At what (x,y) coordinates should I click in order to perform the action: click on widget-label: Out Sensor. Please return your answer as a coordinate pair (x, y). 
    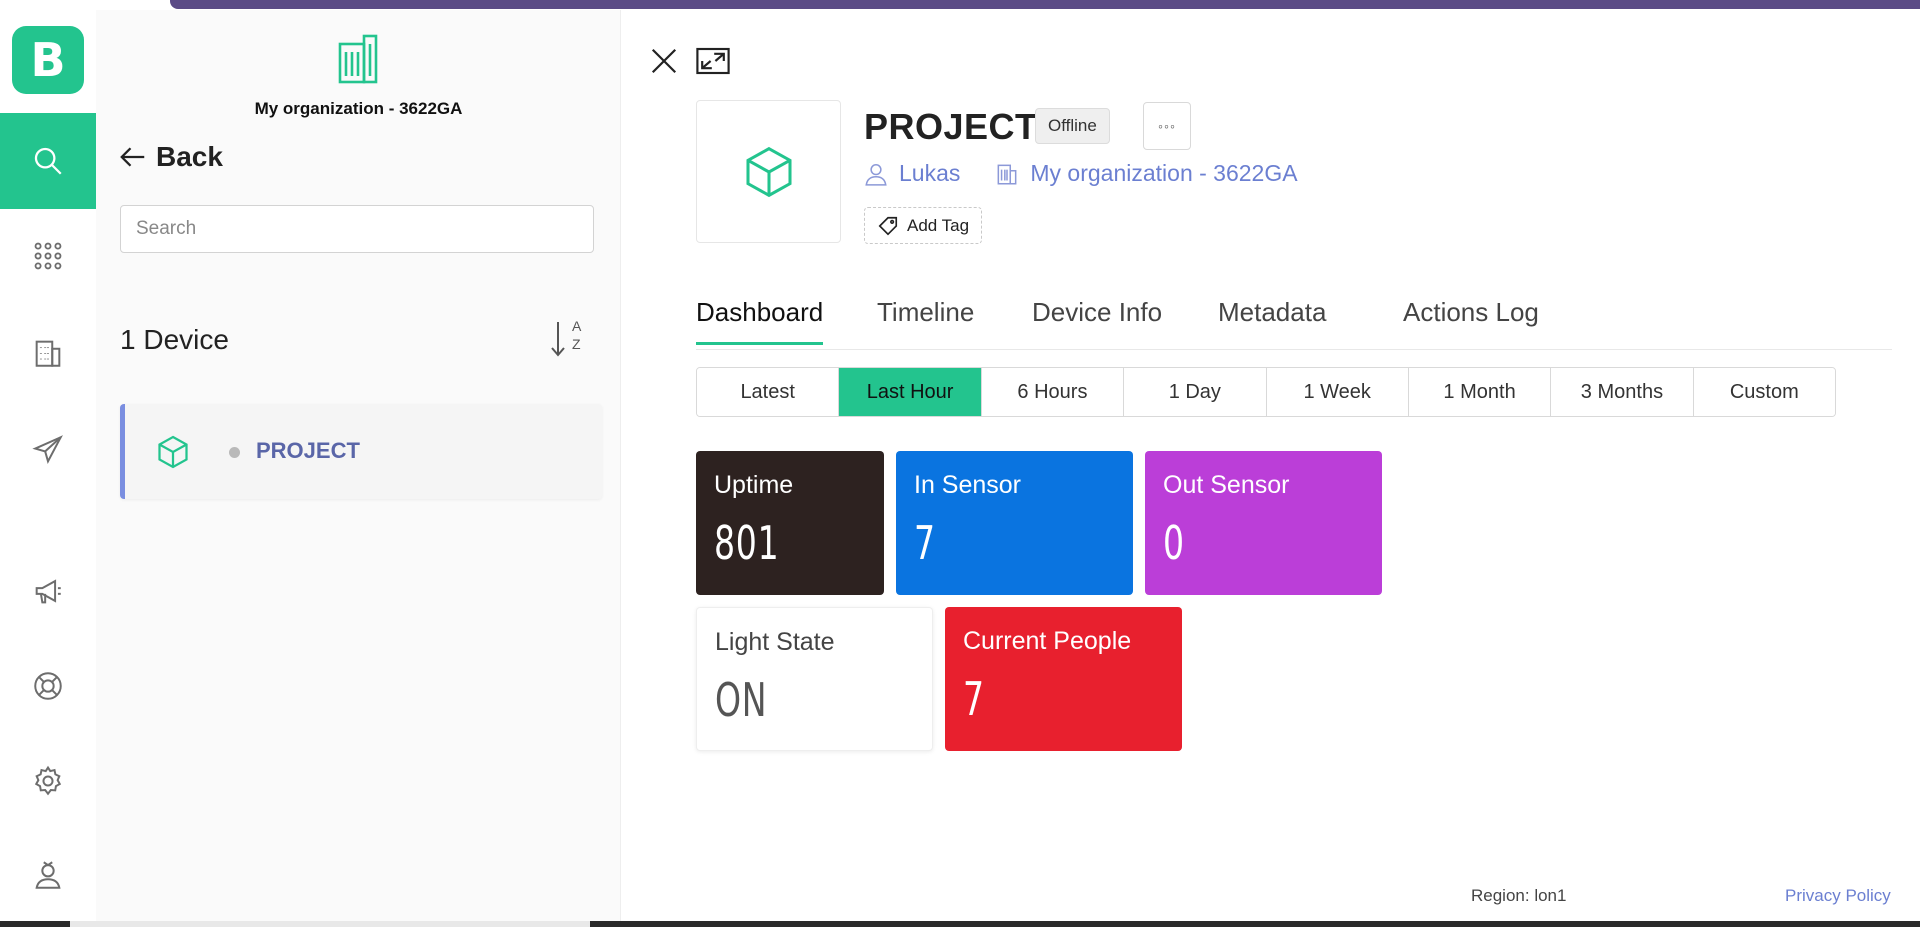
    Looking at the image, I should click on (1226, 485).